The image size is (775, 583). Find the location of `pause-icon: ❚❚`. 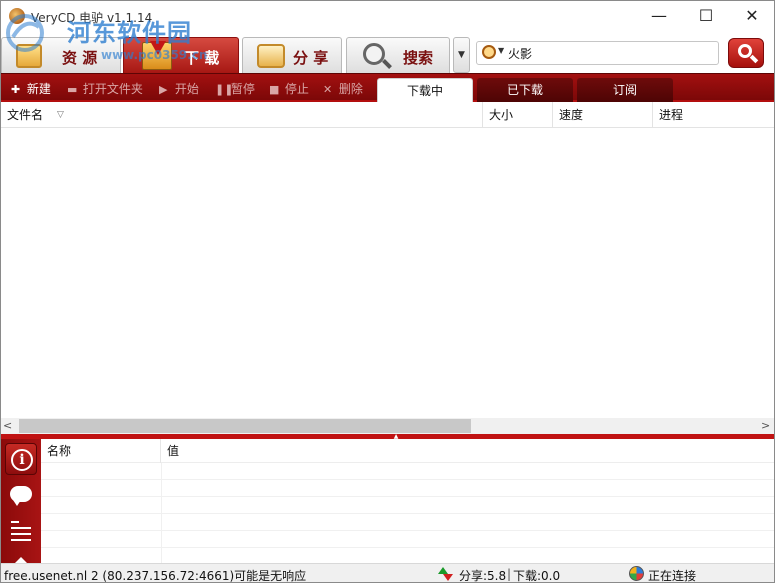

pause-icon: ❚❚ is located at coordinates (224, 89).